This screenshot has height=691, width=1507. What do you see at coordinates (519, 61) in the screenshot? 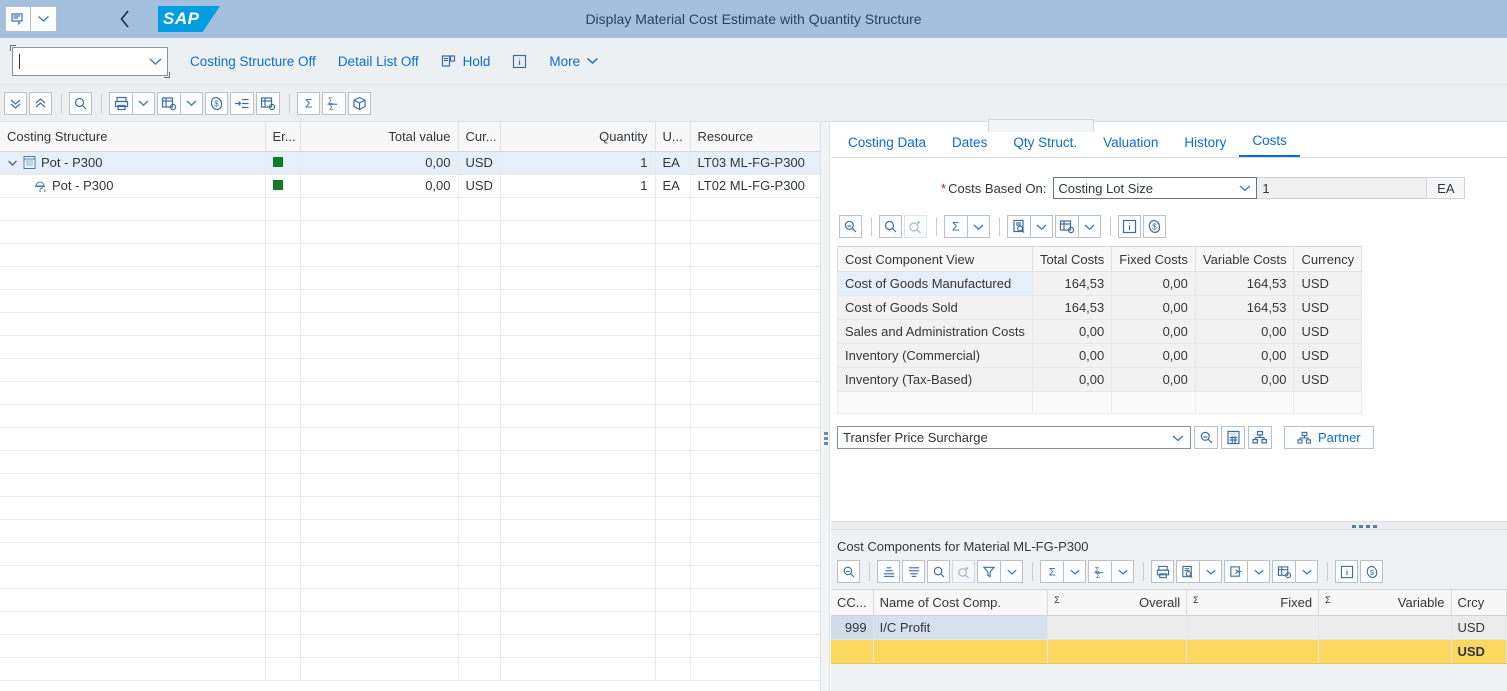
I see `info-button` at bounding box center [519, 61].